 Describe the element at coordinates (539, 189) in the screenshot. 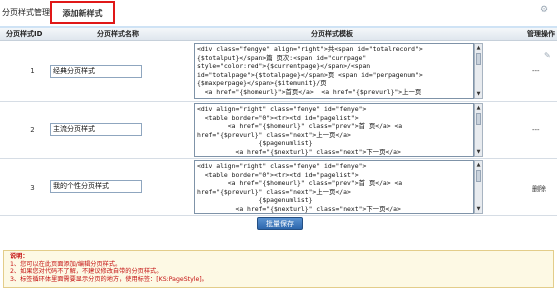

I see `delete-link: 删除` at that location.